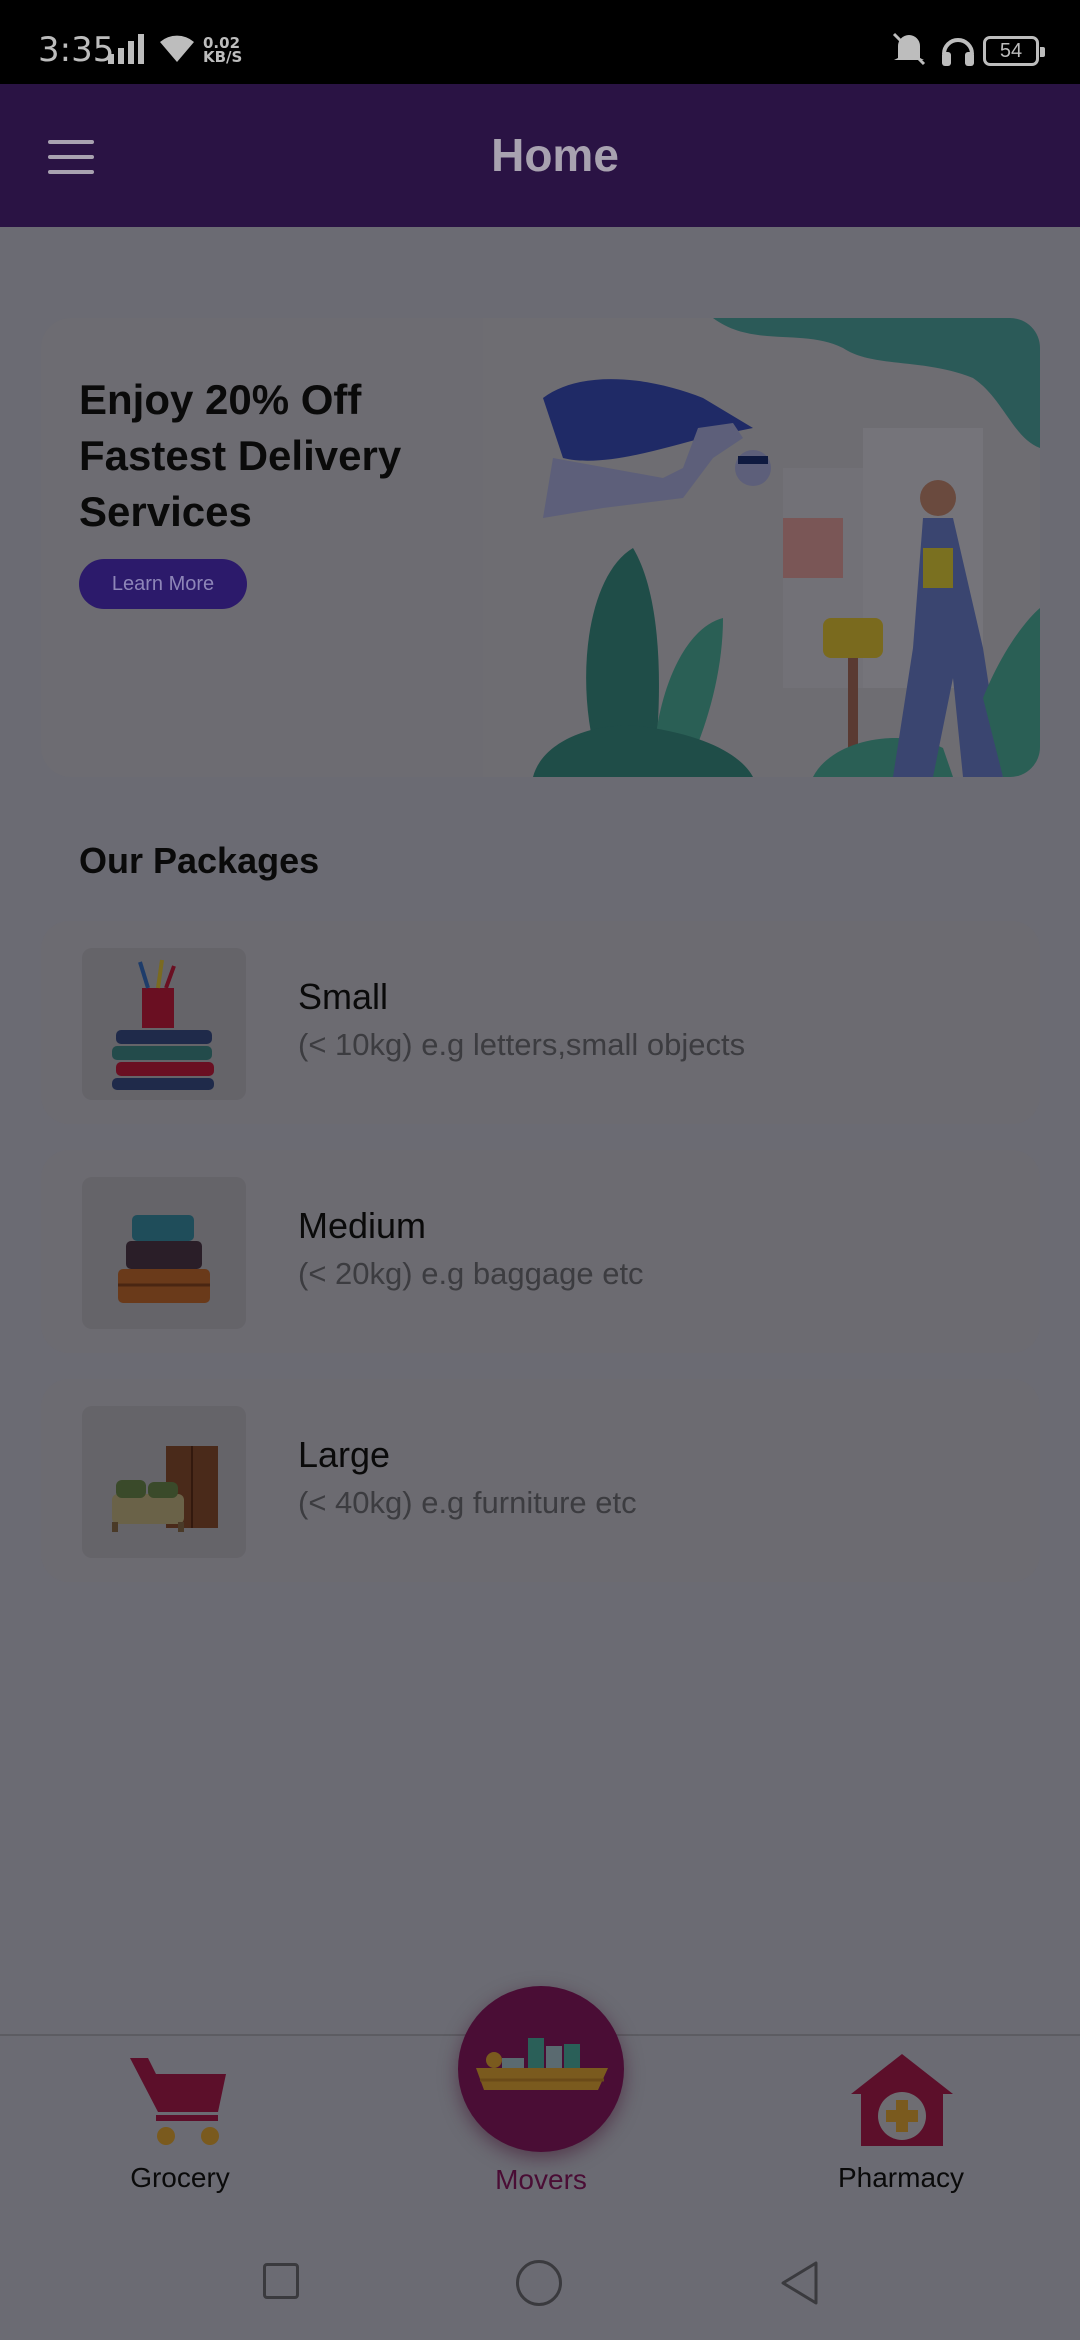 The height and width of the screenshot is (2340, 1080). What do you see at coordinates (540, 42) in the screenshot?
I see `status-bar: 3:35 0.02 KB/S 54` at bounding box center [540, 42].